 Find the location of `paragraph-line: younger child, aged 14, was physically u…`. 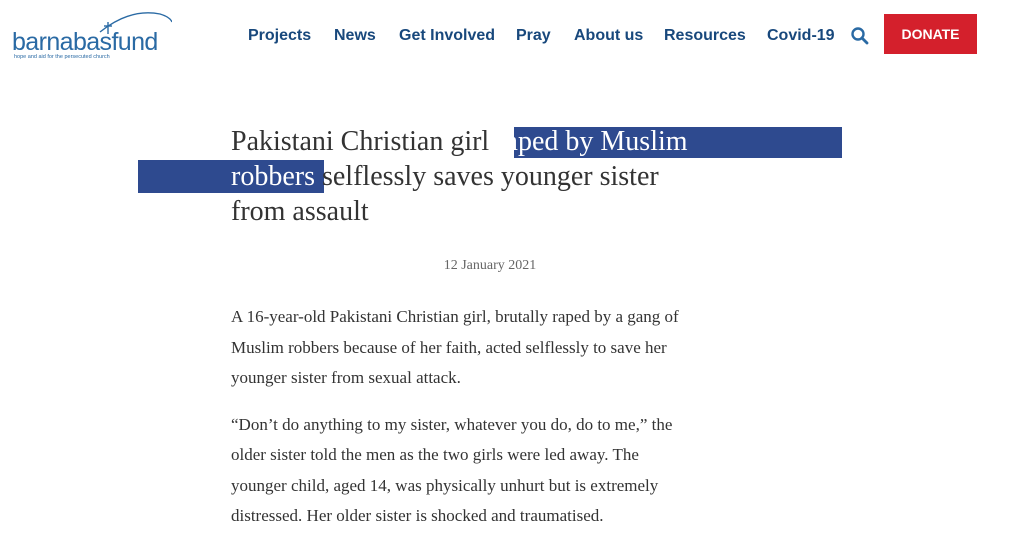

paragraph-line: younger child, aged 14, was physically u… is located at coordinates (445, 485).